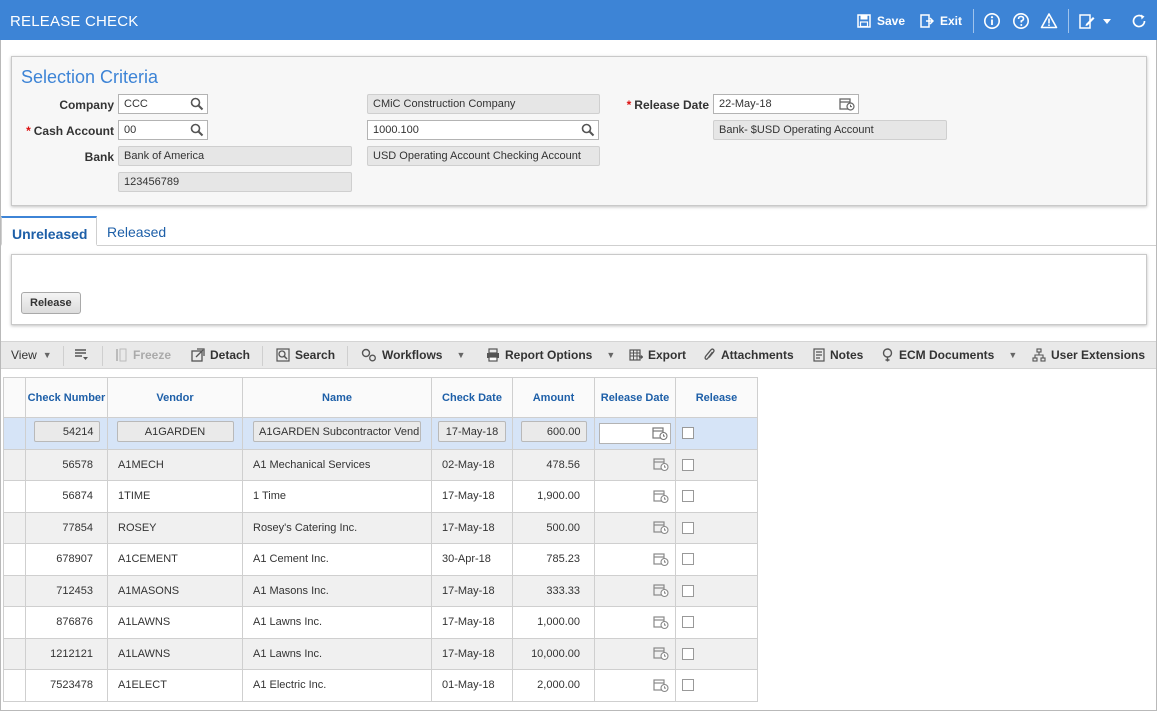  What do you see at coordinates (66, 432) in the screenshot?
I see `check-number-field: 54214` at bounding box center [66, 432].